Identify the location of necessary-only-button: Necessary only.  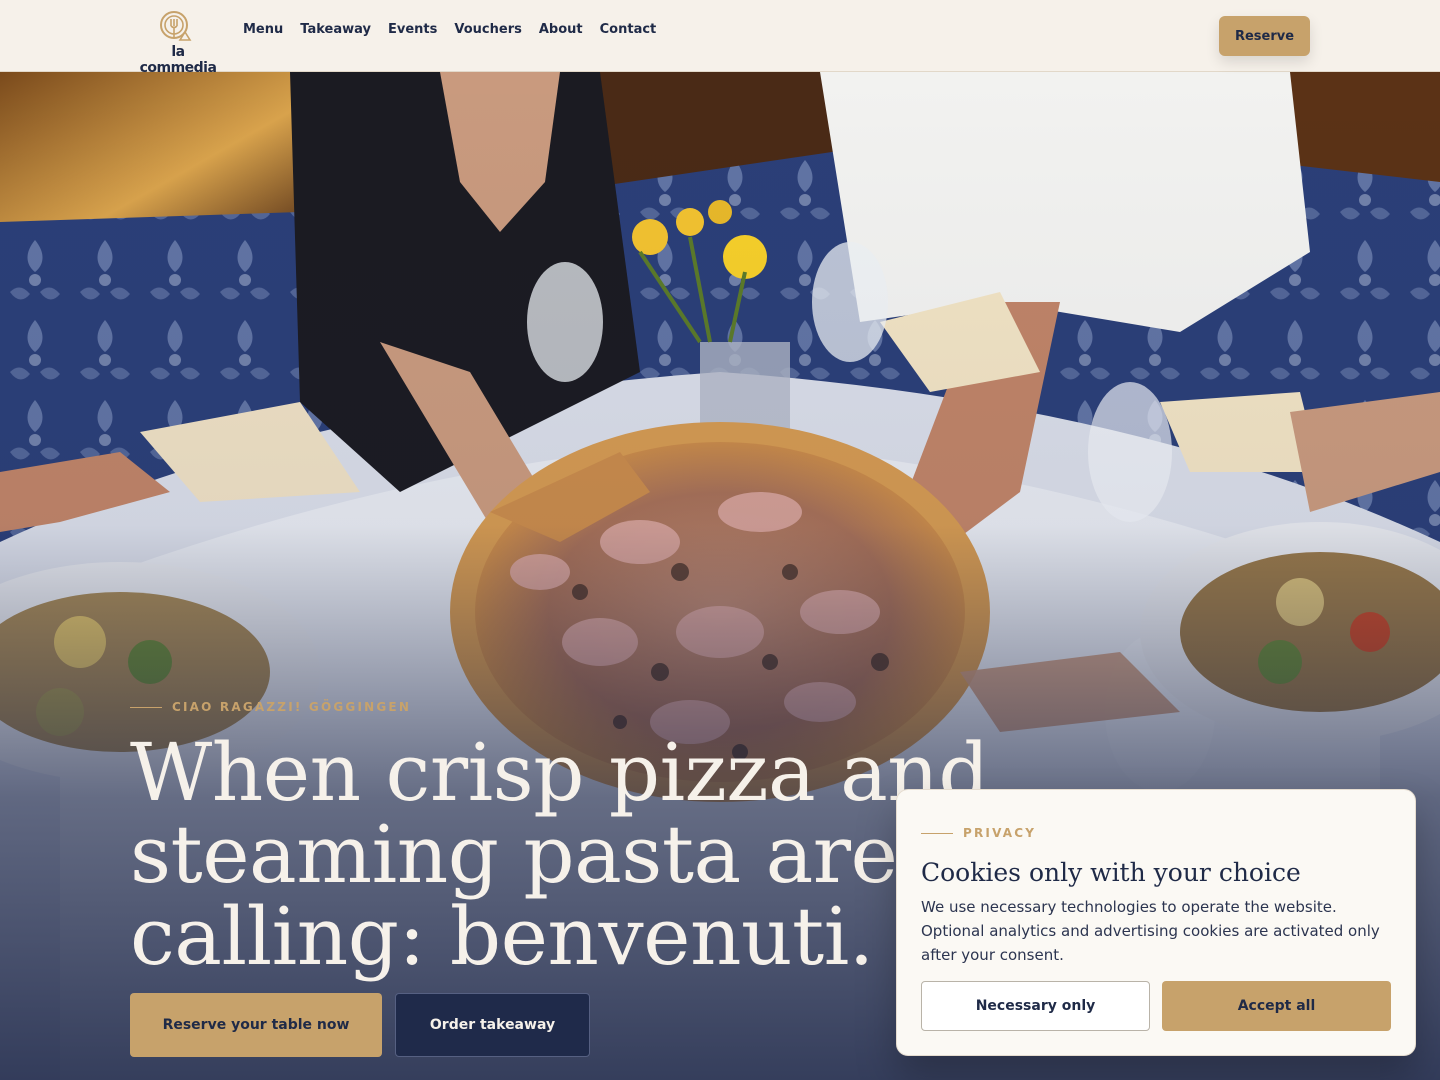
(1035, 1006).